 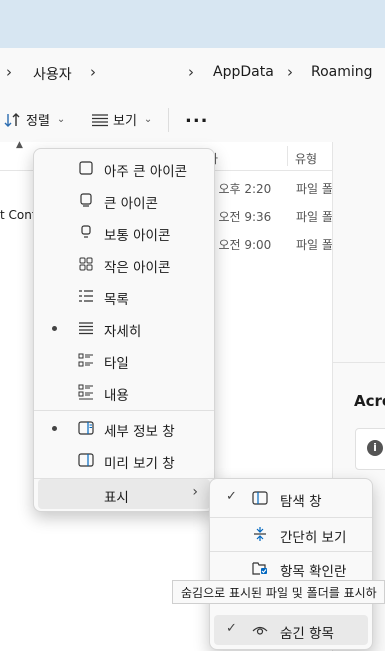 What do you see at coordinates (124, 494) in the screenshot?
I see `menu-item-show: 표시 ›` at bounding box center [124, 494].